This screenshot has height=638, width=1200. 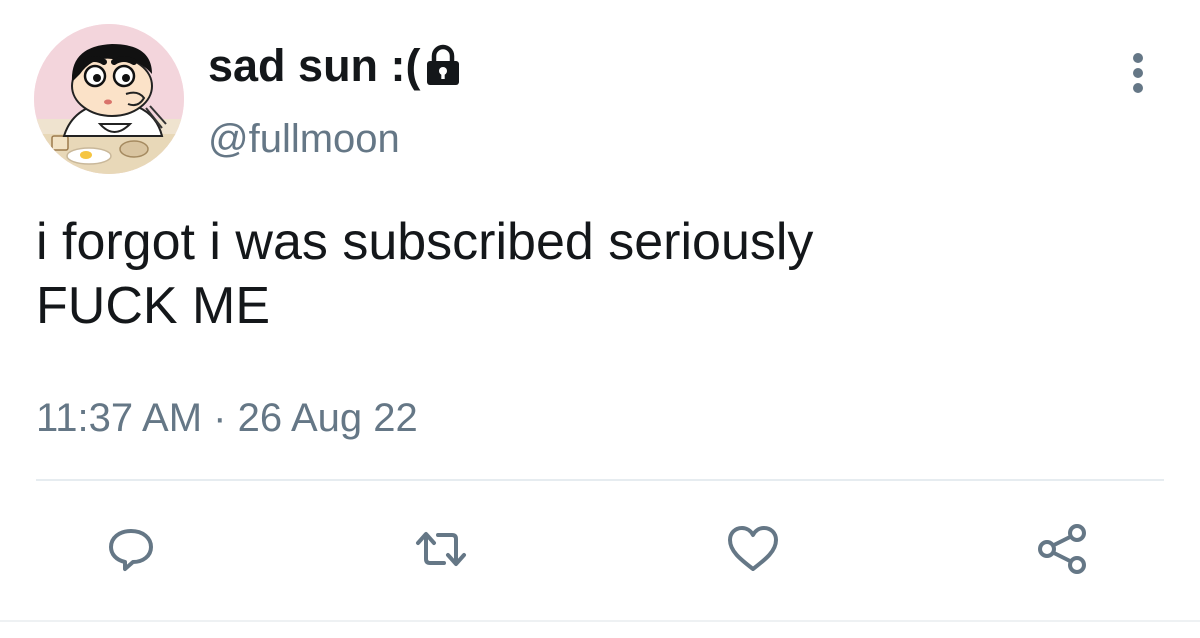 I want to click on user-handle: @fullmoon, so click(x=304, y=139).